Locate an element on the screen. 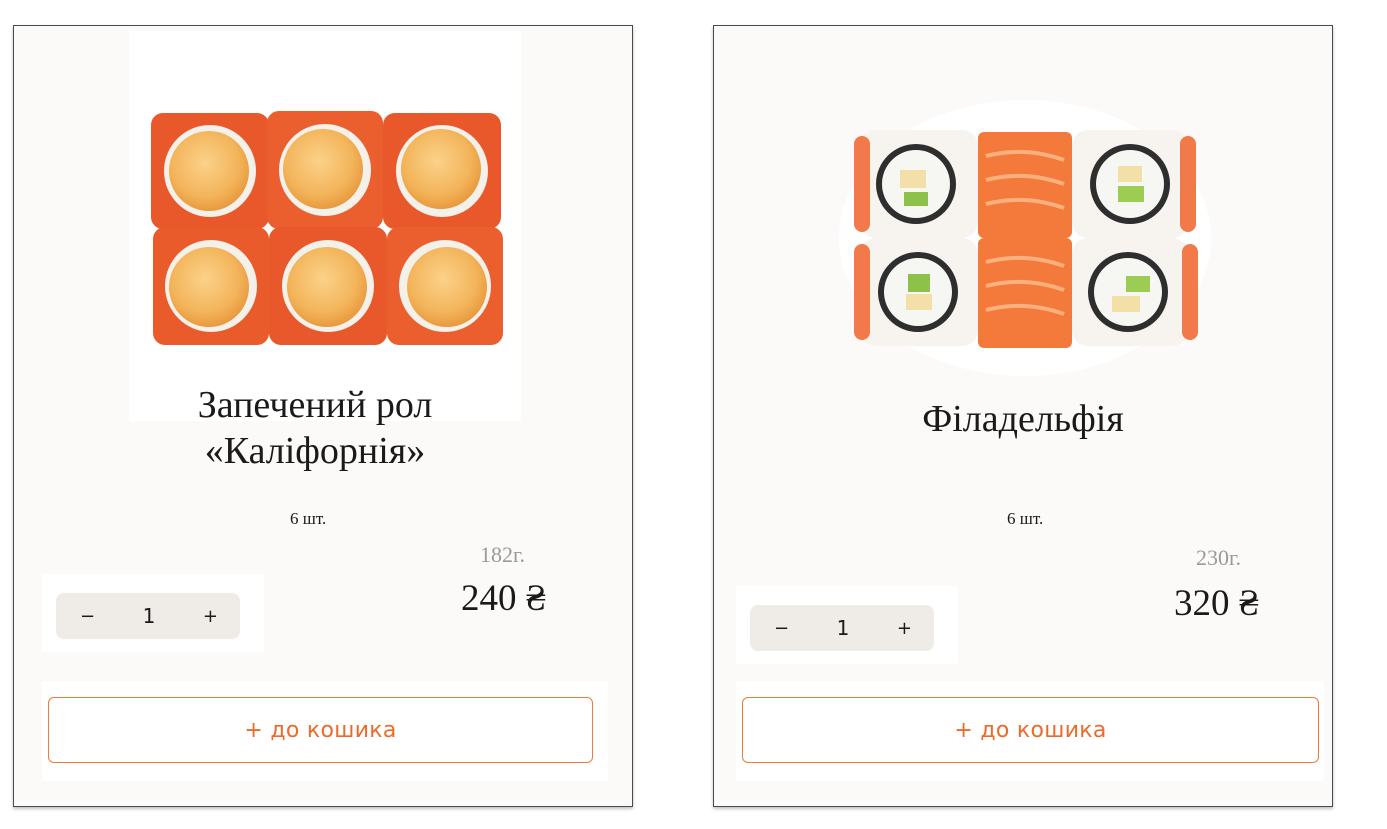 The height and width of the screenshot is (829, 1387). product-price: 240 ₴ is located at coordinates (504, 598).